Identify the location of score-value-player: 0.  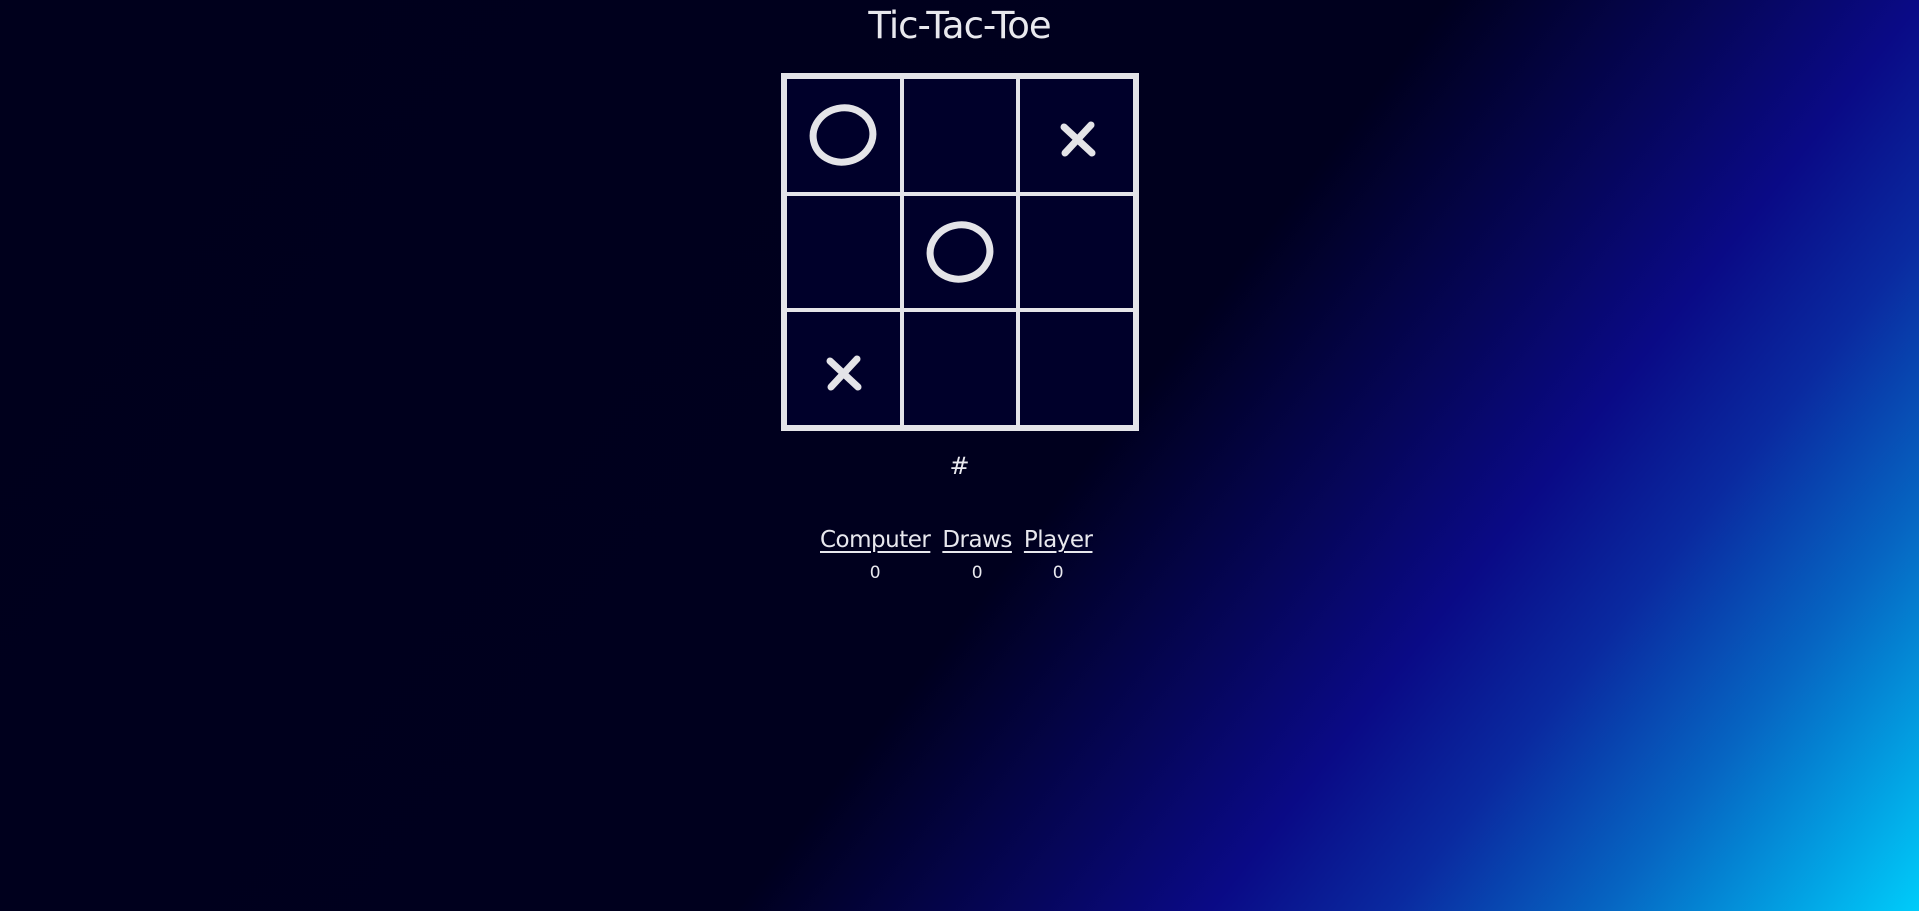
(1058, 573).